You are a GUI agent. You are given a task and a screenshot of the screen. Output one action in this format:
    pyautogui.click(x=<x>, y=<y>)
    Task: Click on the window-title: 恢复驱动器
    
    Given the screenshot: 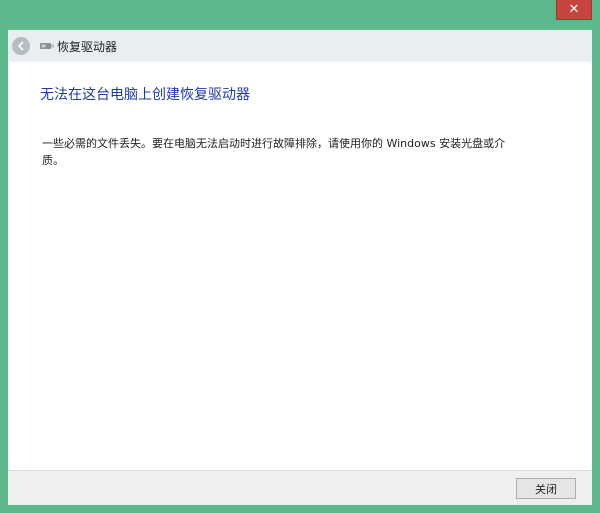 What is the action you would take?
    pyautogui.click(x=87, y=46)
    